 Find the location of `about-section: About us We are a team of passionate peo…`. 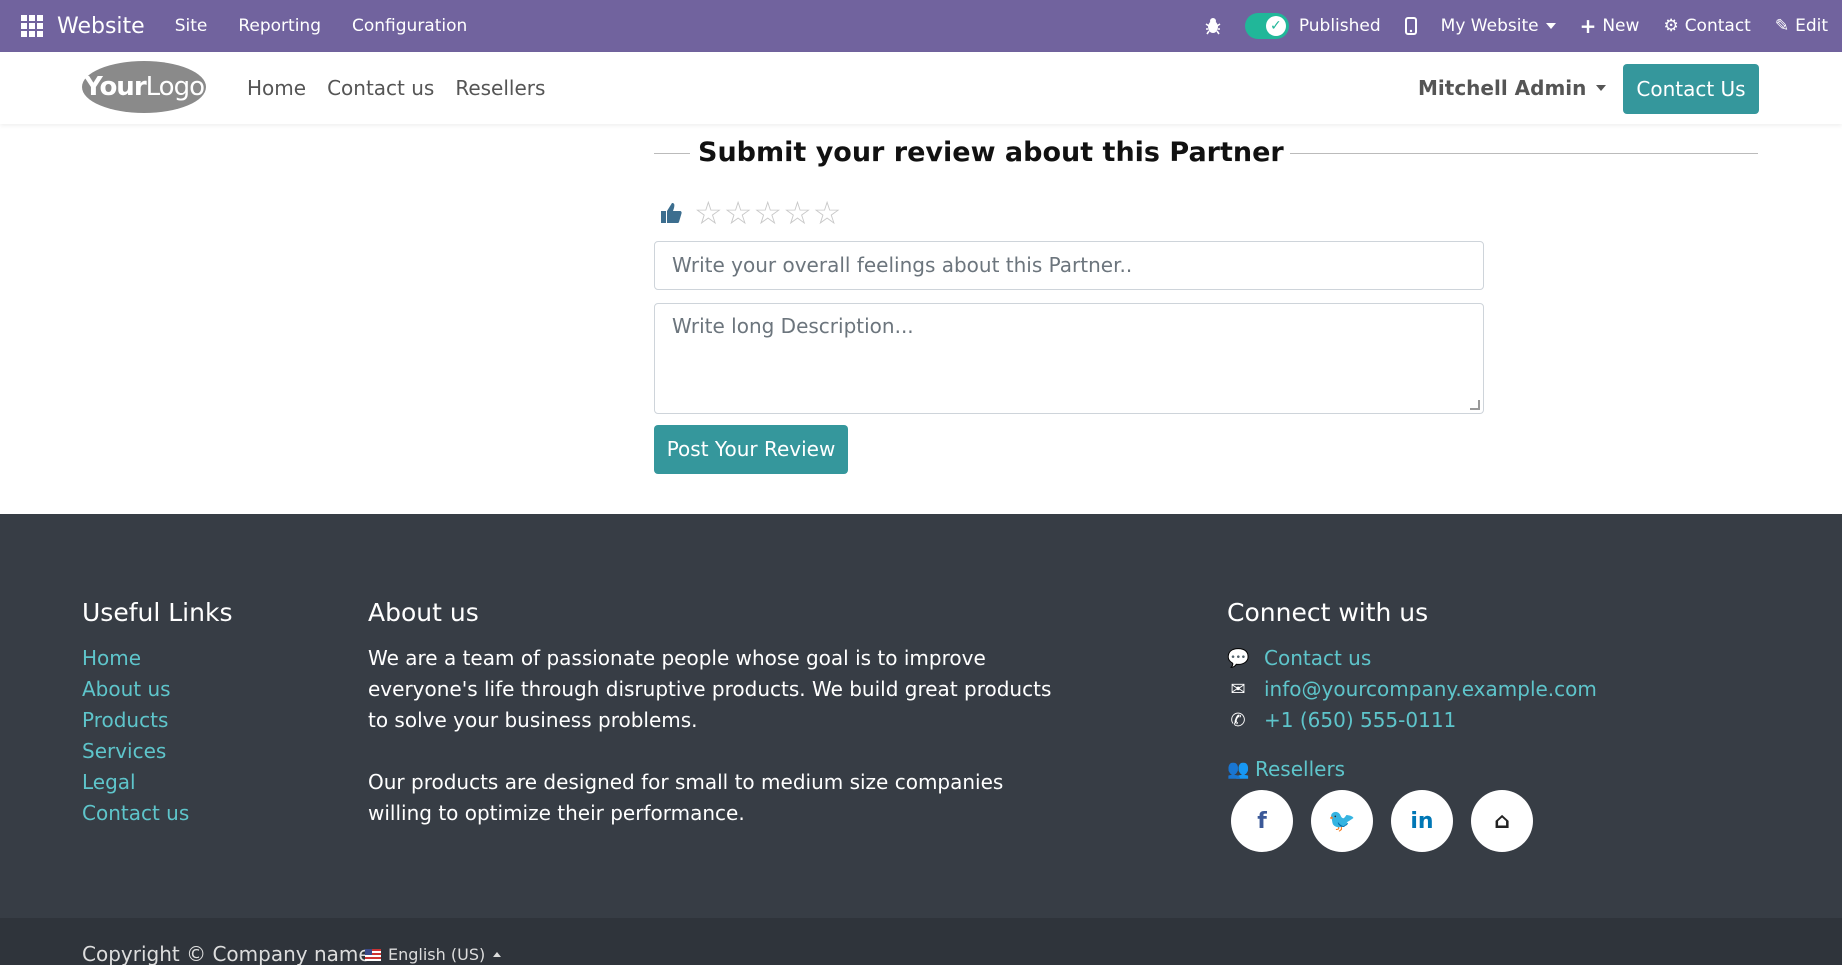

about-section: About us We are a team of passionate peo… is located at coordinates (718, 729).